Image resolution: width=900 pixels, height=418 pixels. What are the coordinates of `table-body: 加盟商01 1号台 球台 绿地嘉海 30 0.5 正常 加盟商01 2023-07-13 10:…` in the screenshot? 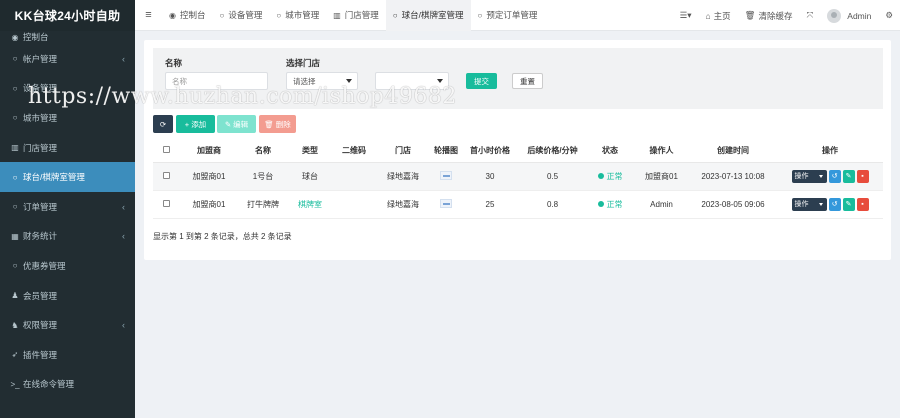 It's located at (518, 190).